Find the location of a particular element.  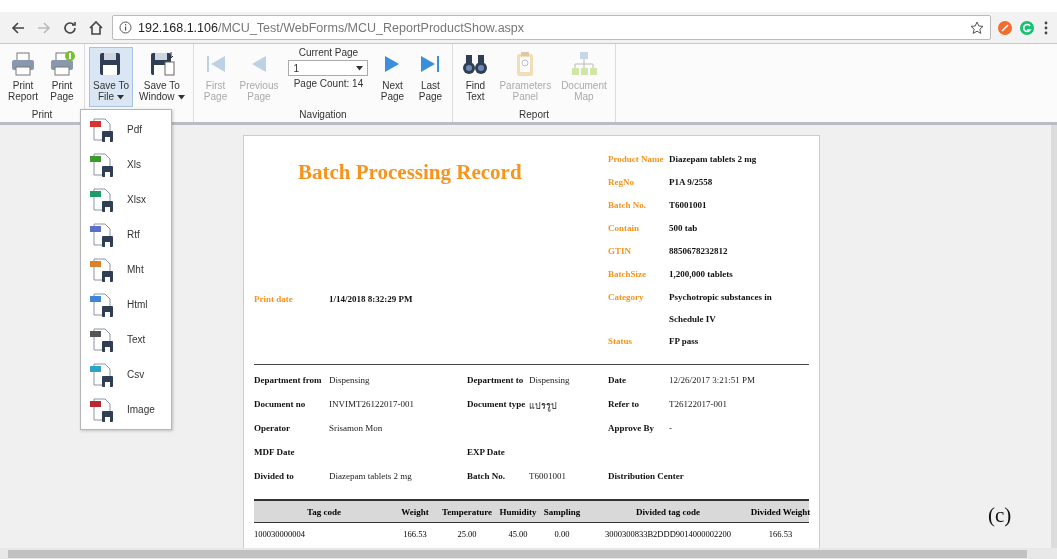

figure-label: (c) is located at coordinates (1000, 515).